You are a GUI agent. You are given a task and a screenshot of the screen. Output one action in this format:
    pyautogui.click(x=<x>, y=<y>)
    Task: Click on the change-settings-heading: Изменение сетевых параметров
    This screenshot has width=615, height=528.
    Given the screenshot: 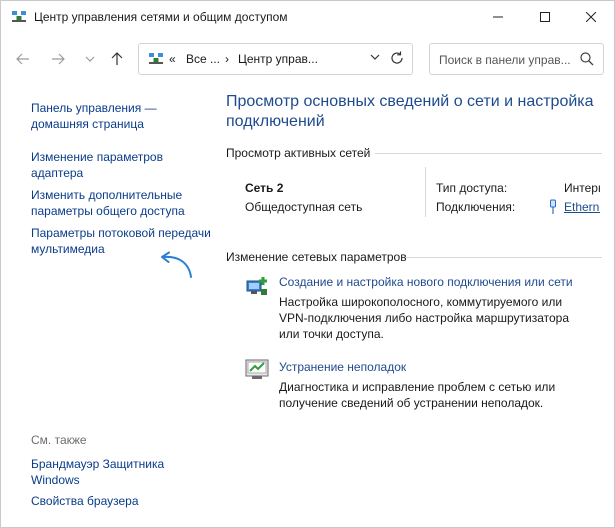 What is the action you would take?
    pyautogui.click(x=316, y=257)
    